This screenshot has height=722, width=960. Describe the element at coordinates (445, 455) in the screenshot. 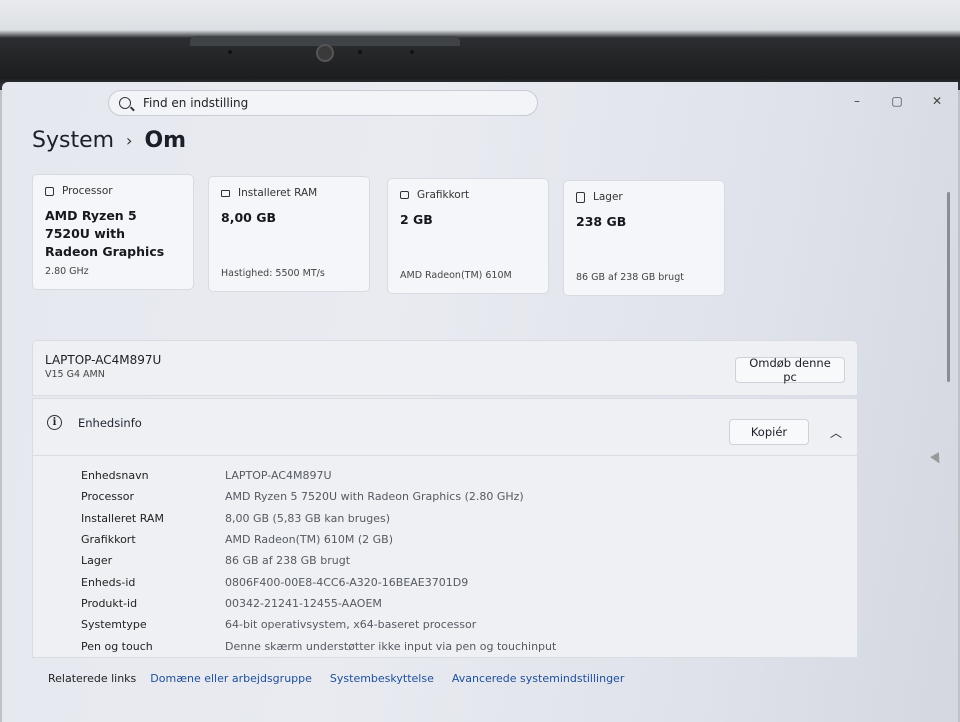

I see `divider` at that location.